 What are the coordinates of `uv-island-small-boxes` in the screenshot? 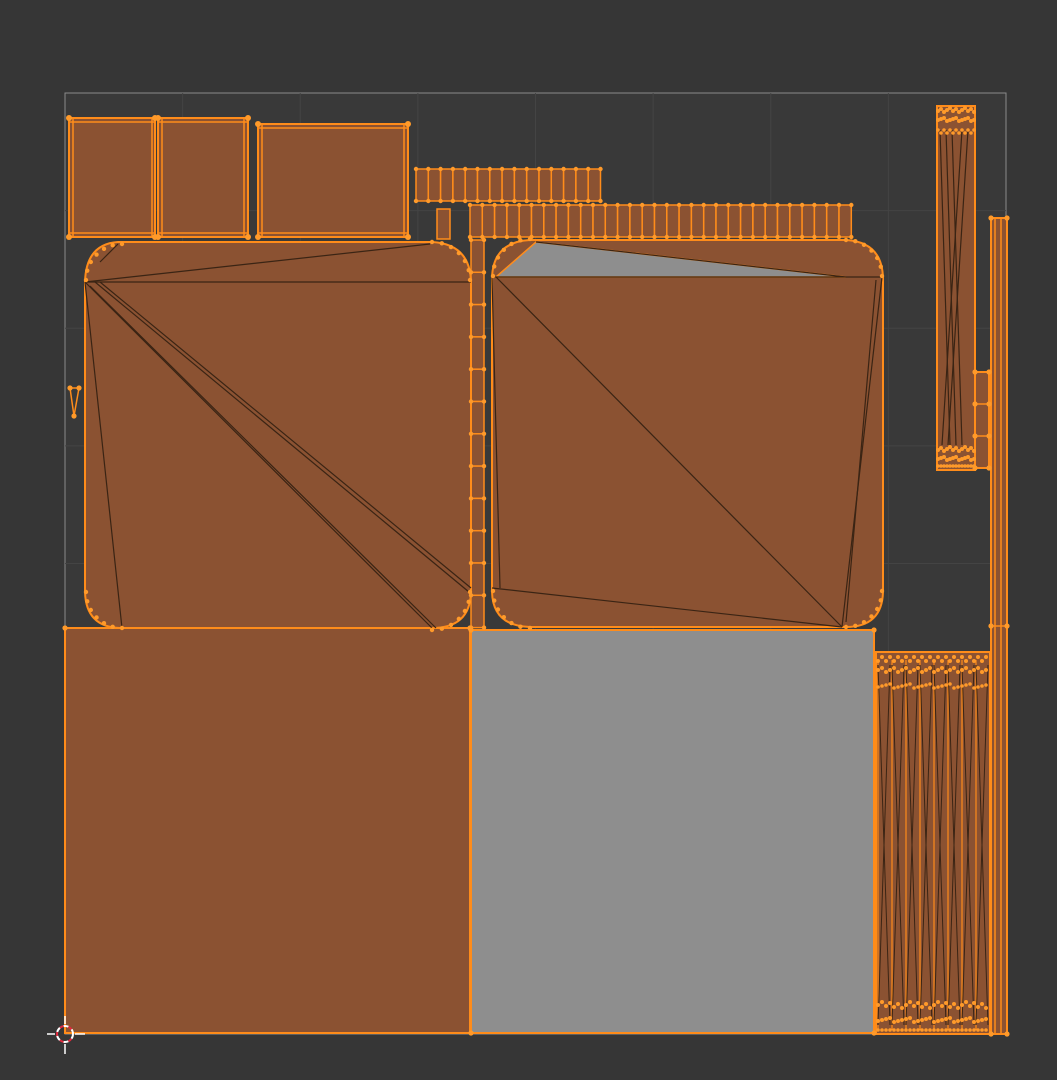 It's located at (238, 177).